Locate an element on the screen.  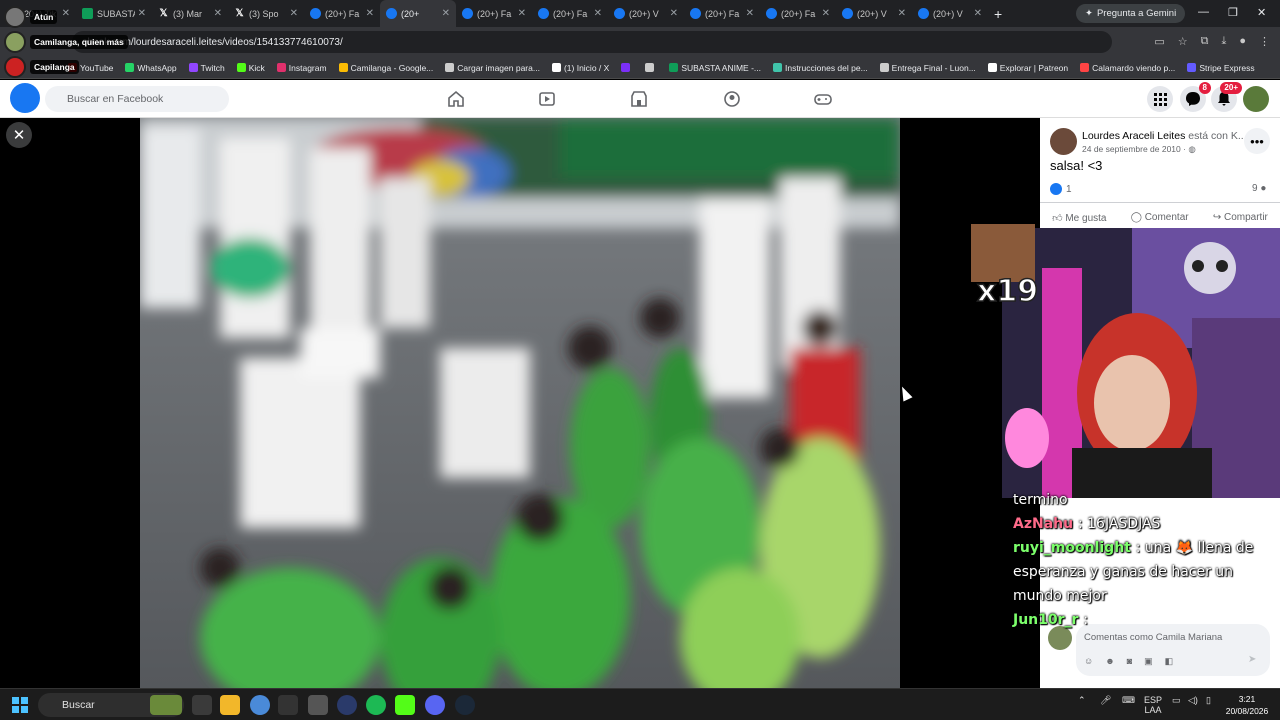
facebook-search-input: Buscar en Facebook is located at coordinates (137, 99).